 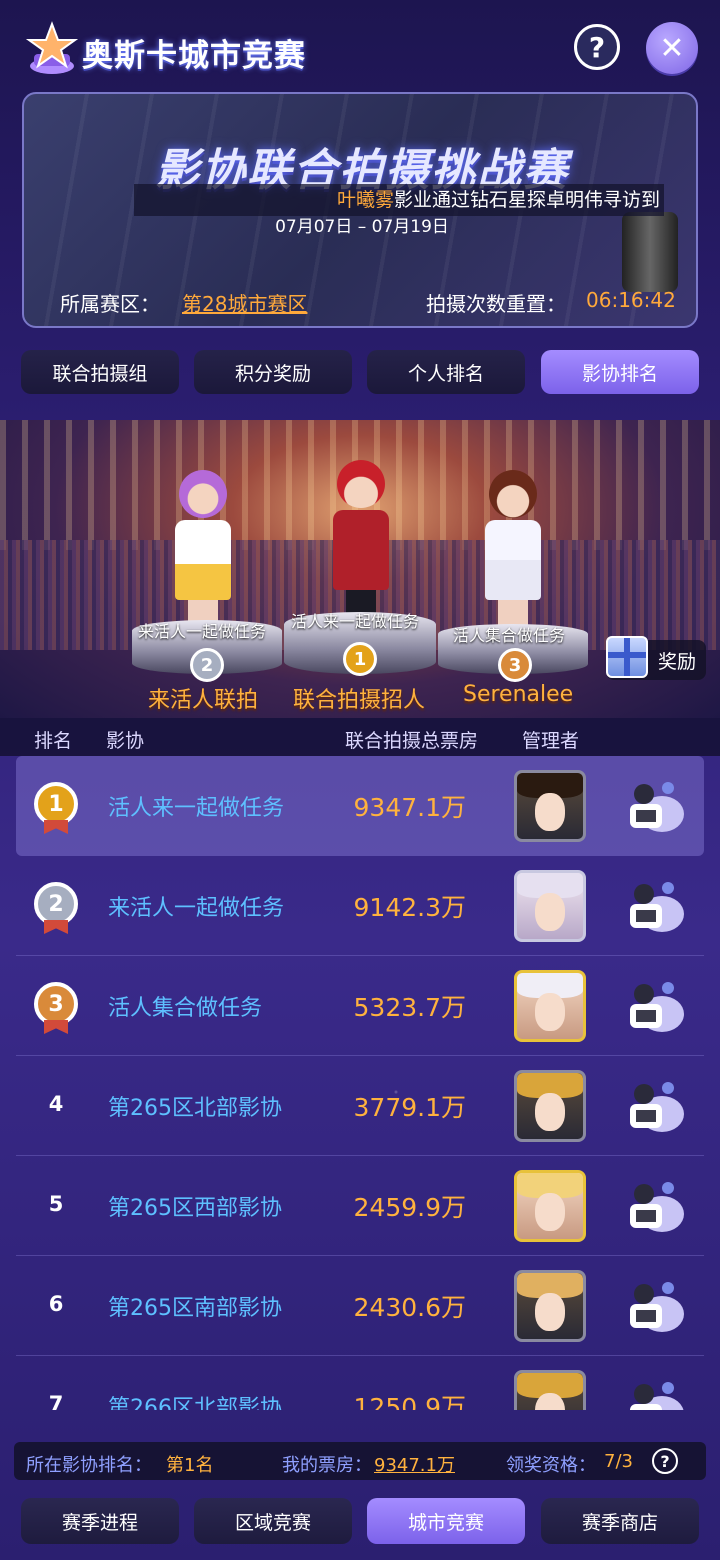 What do you see at coordinates (273, 1521) in the screenshot?
I see `nav-region-contest: 区域竞赛` at bounding box center [273, 1521].